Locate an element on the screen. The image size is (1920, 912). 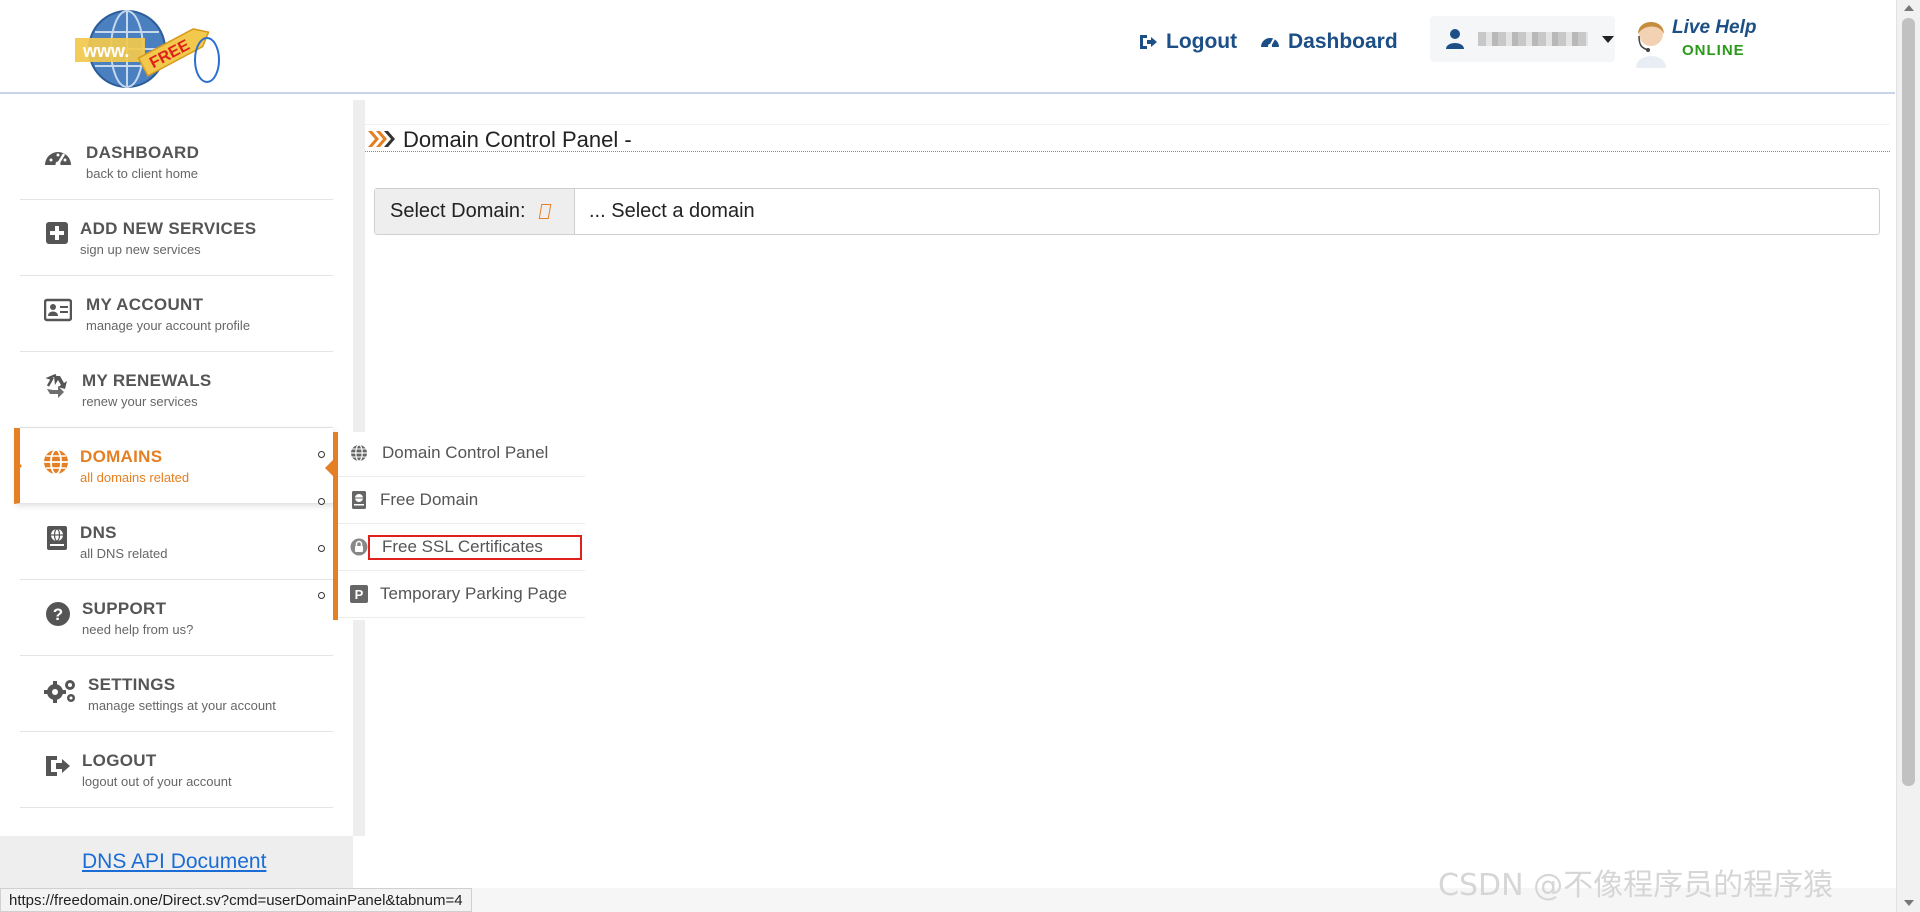
sidebar-item-title: MY RENEWALS is located at coordinates (147, 380).